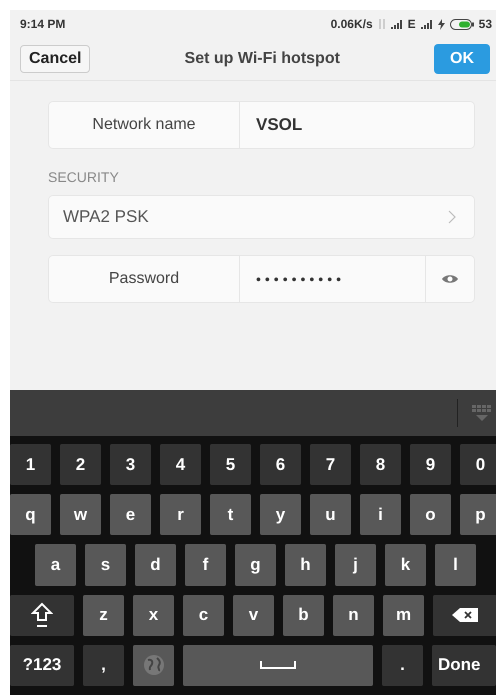 The image size is (496, 695). I want to click on battery-icon, so click(462, 24).